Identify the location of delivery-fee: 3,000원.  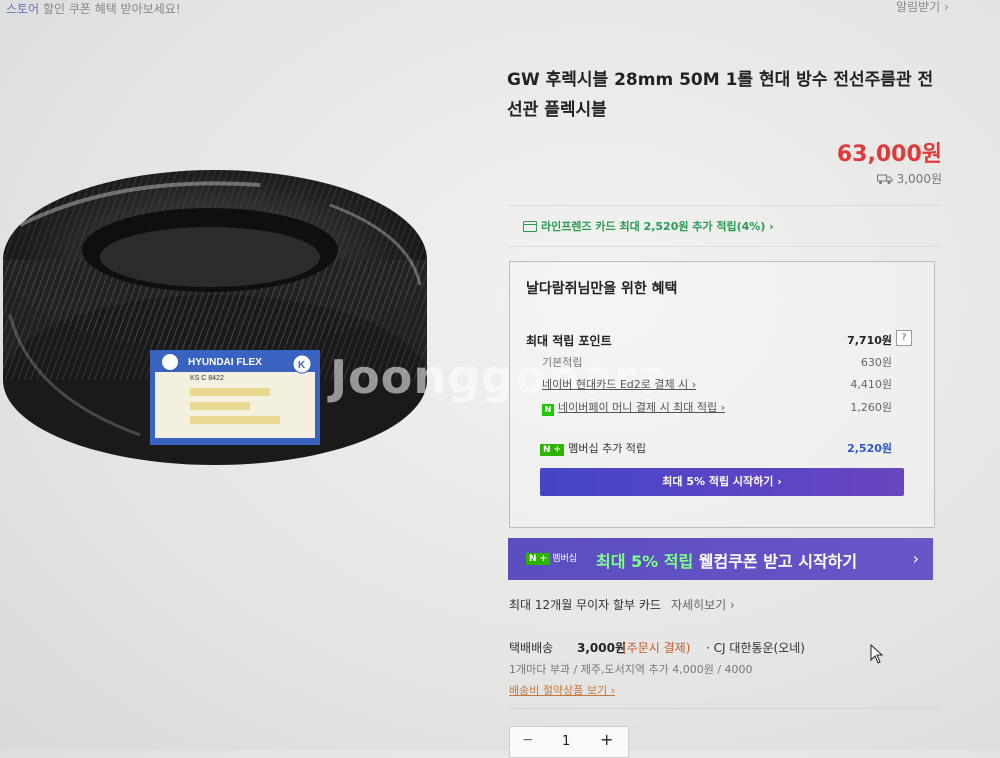
(601, 648).